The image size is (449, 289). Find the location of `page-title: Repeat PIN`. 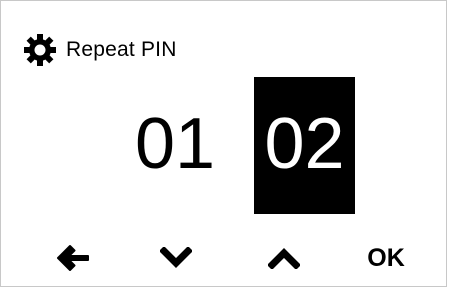

page-title: Repeat PIN is located at coordinates (121, 49).